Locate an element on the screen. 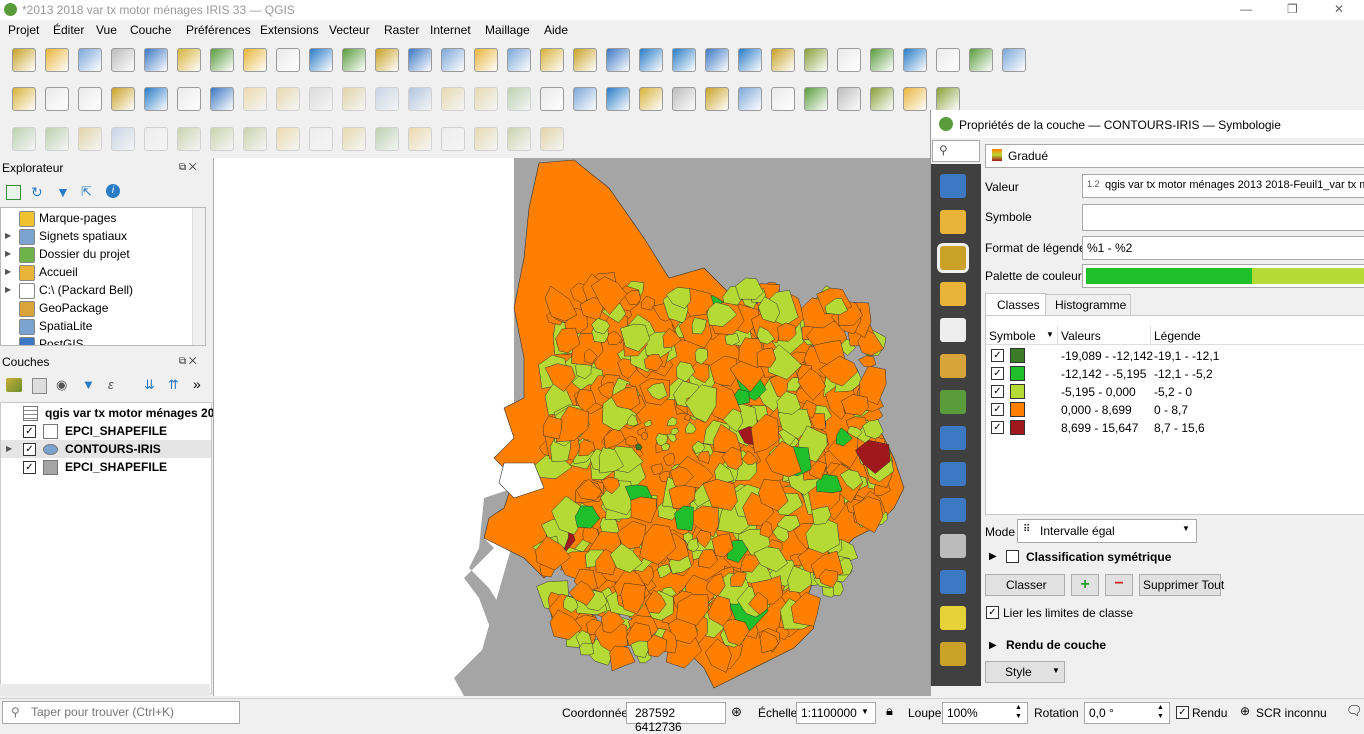  symbology-icon is located at coordinates (953, 258).